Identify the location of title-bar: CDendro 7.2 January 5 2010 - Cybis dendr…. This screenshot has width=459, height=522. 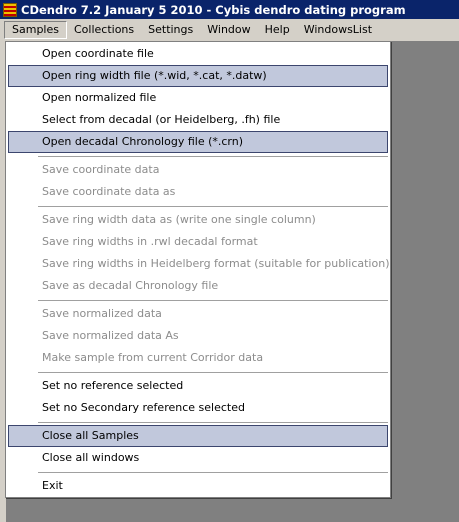
(229, 9).